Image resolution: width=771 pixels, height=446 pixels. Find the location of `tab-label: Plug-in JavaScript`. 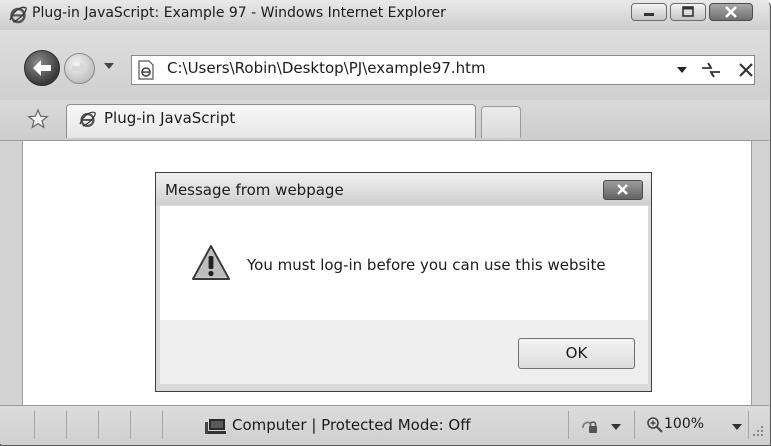

tab-label: Plug-in JavaScript is located at coordinates (170, 118).